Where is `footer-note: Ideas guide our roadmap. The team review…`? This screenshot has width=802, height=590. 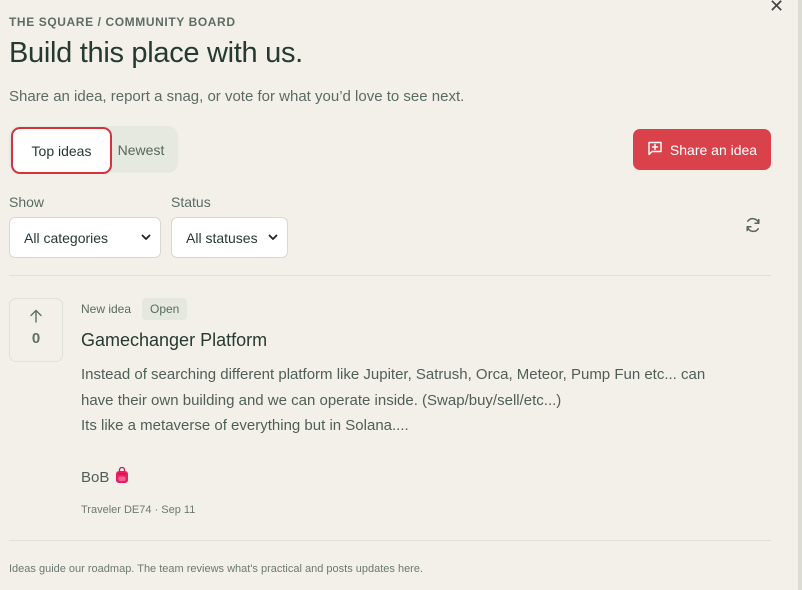 footer-note: Ideas guide our roadmap. The team review… is located at coordinates (216, 569).